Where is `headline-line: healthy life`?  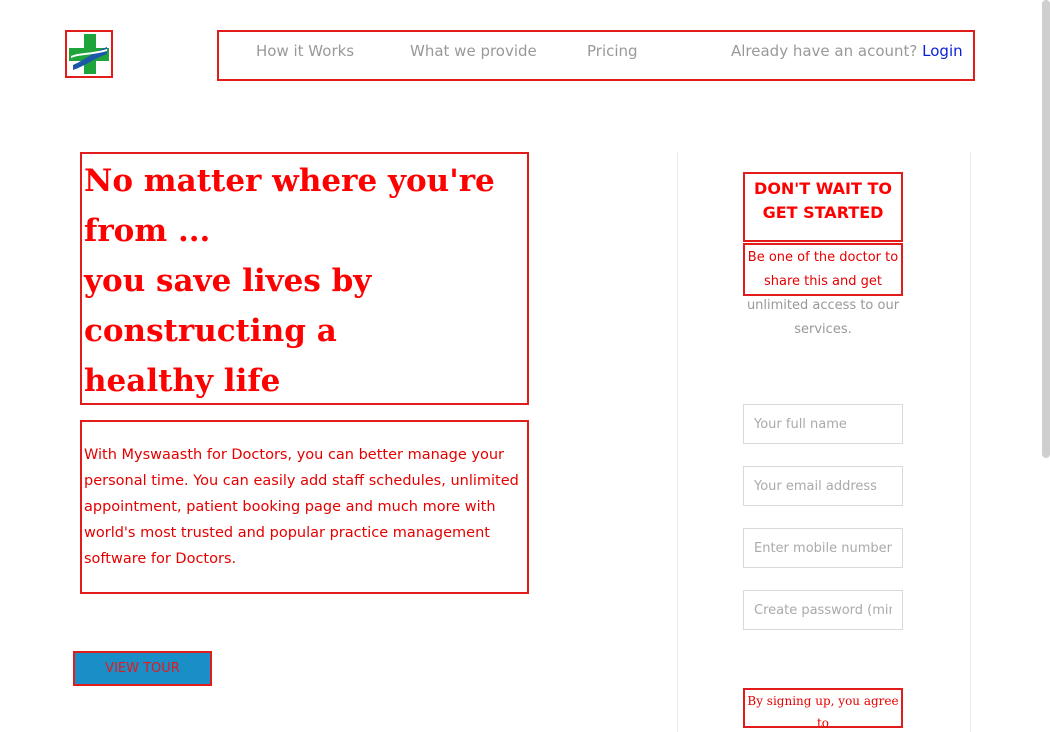
headline-line: healthy life is located at coordinates (182, 381).